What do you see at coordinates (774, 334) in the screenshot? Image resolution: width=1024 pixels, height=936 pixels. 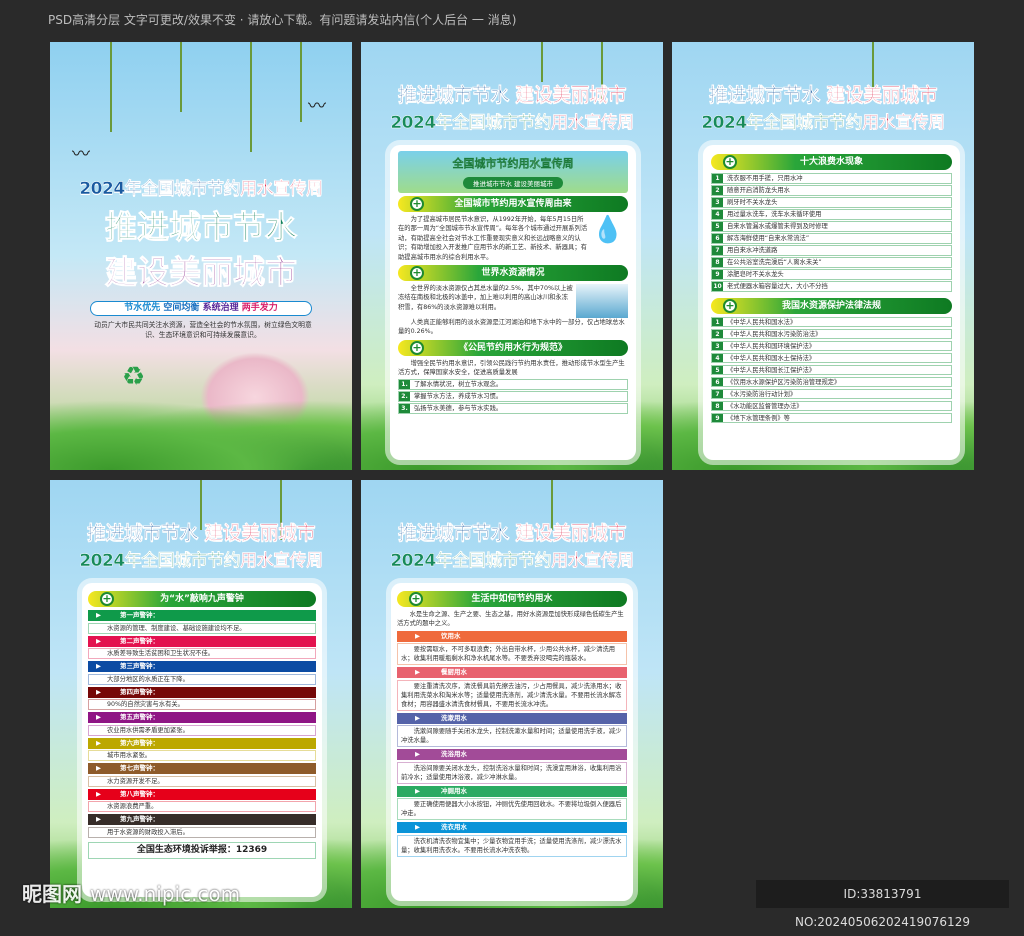 I see `item-text: 《中华人民共和国水污染防治法》` at bounding box center [774, 334].